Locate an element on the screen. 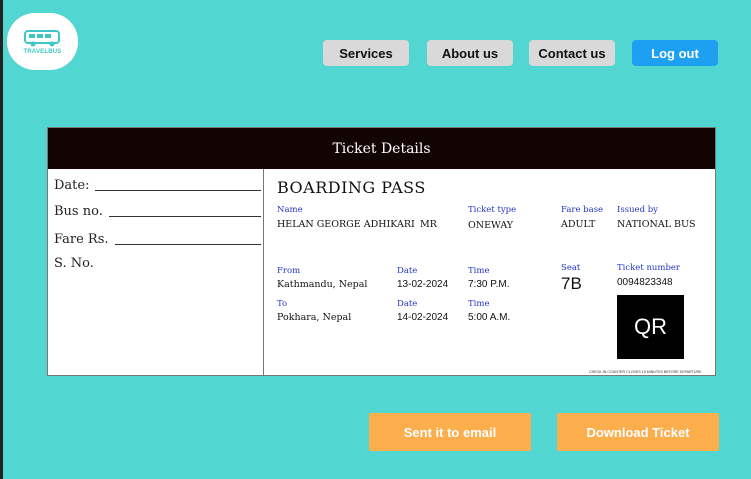  logo-text: TRAVELBUS is located at coordinates (42, 52).